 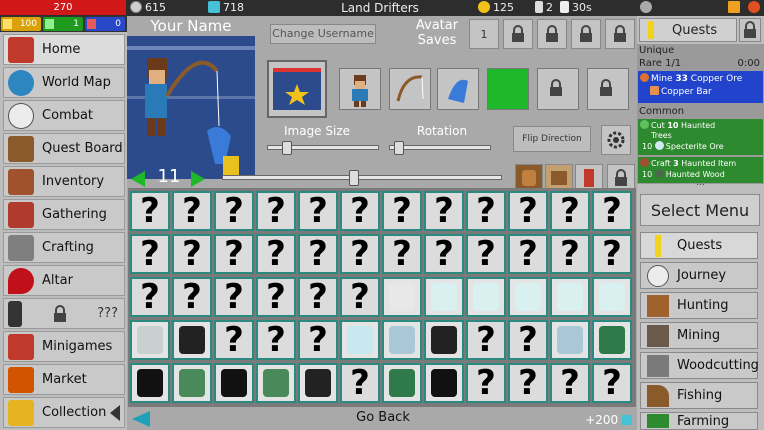 What do you see at coordinates (688, 30) in the screenshot?
I see `quests-header: Quests` at bounding box center [688, 30].